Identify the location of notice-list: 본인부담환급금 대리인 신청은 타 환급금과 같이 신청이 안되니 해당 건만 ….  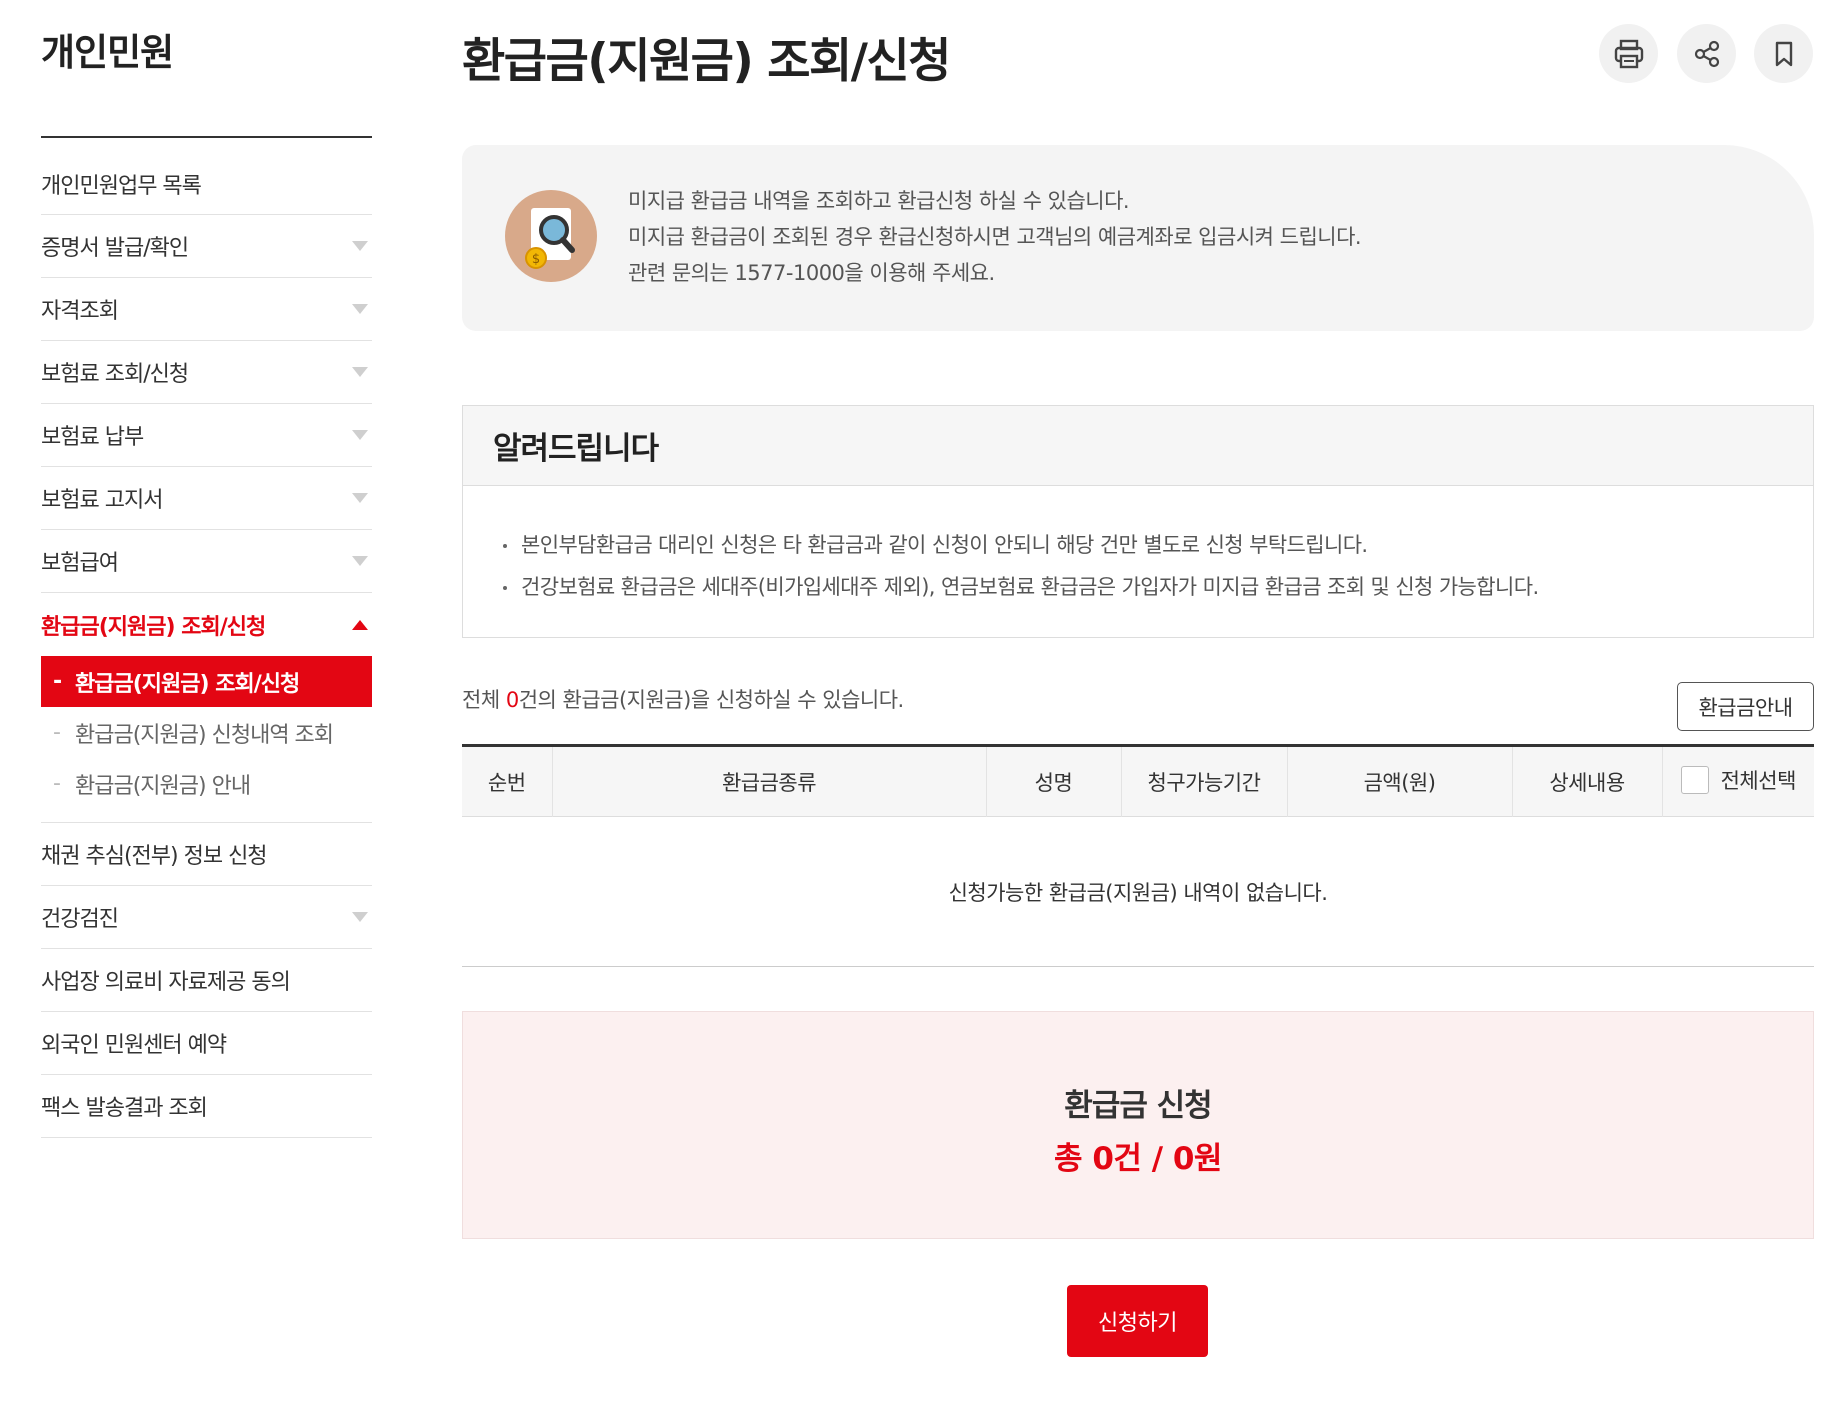
(1138, 547).